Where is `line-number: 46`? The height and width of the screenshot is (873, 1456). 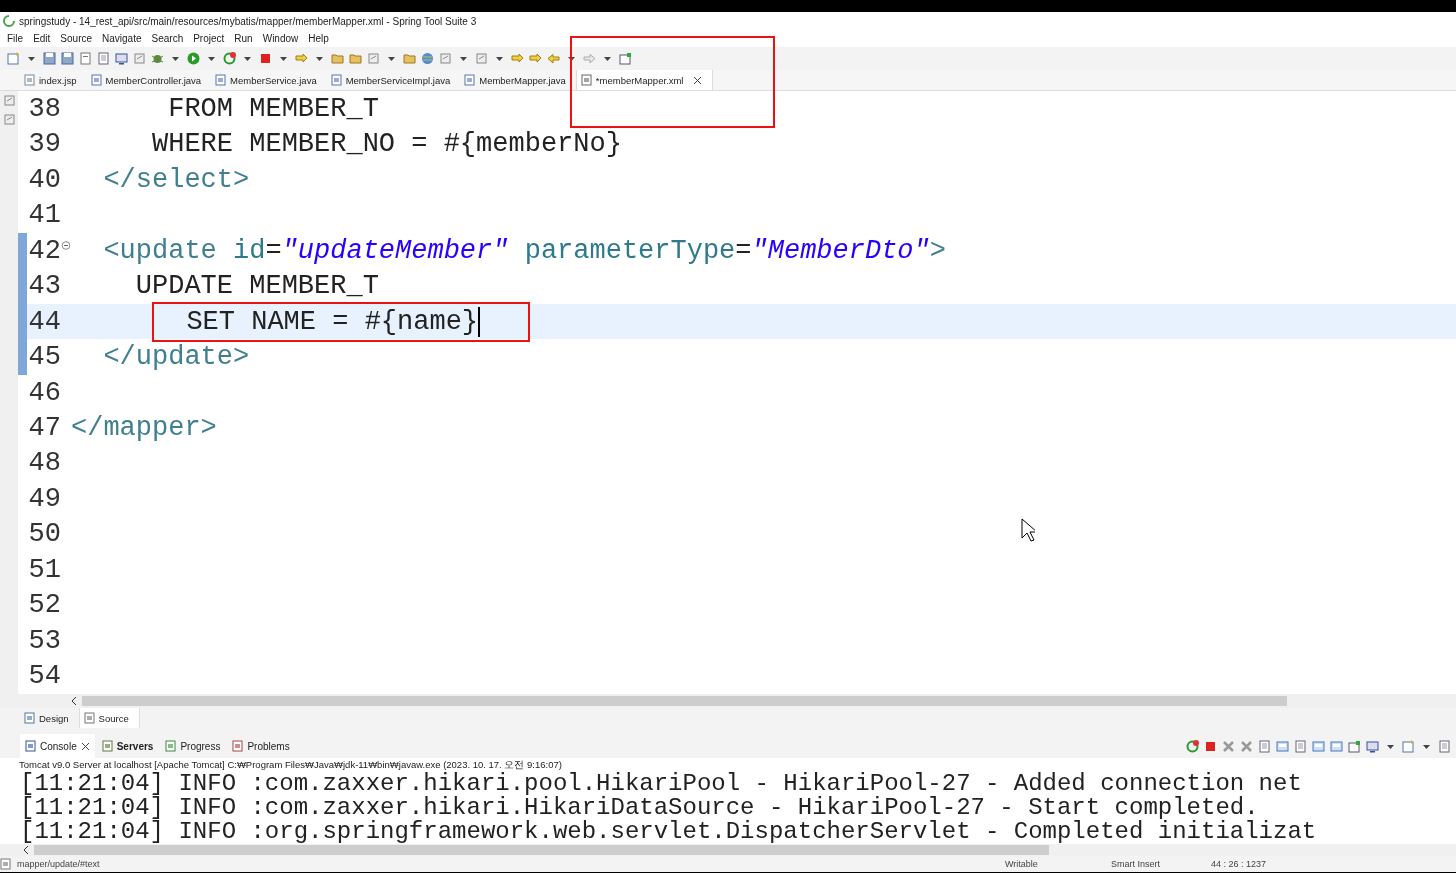
line-number: 46 is located at coordinates (44, 392).